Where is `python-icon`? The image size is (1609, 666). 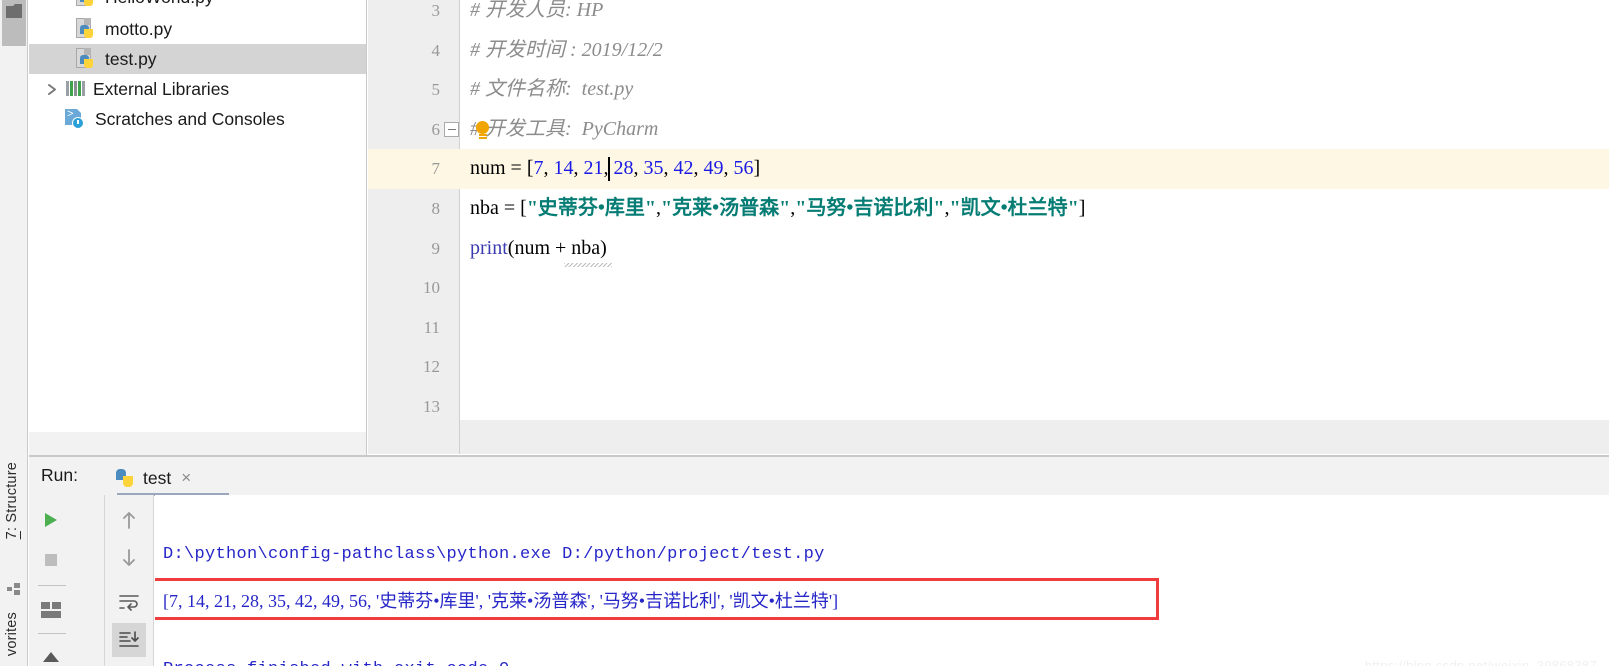 python-icon is located at coordinates (125, 478).